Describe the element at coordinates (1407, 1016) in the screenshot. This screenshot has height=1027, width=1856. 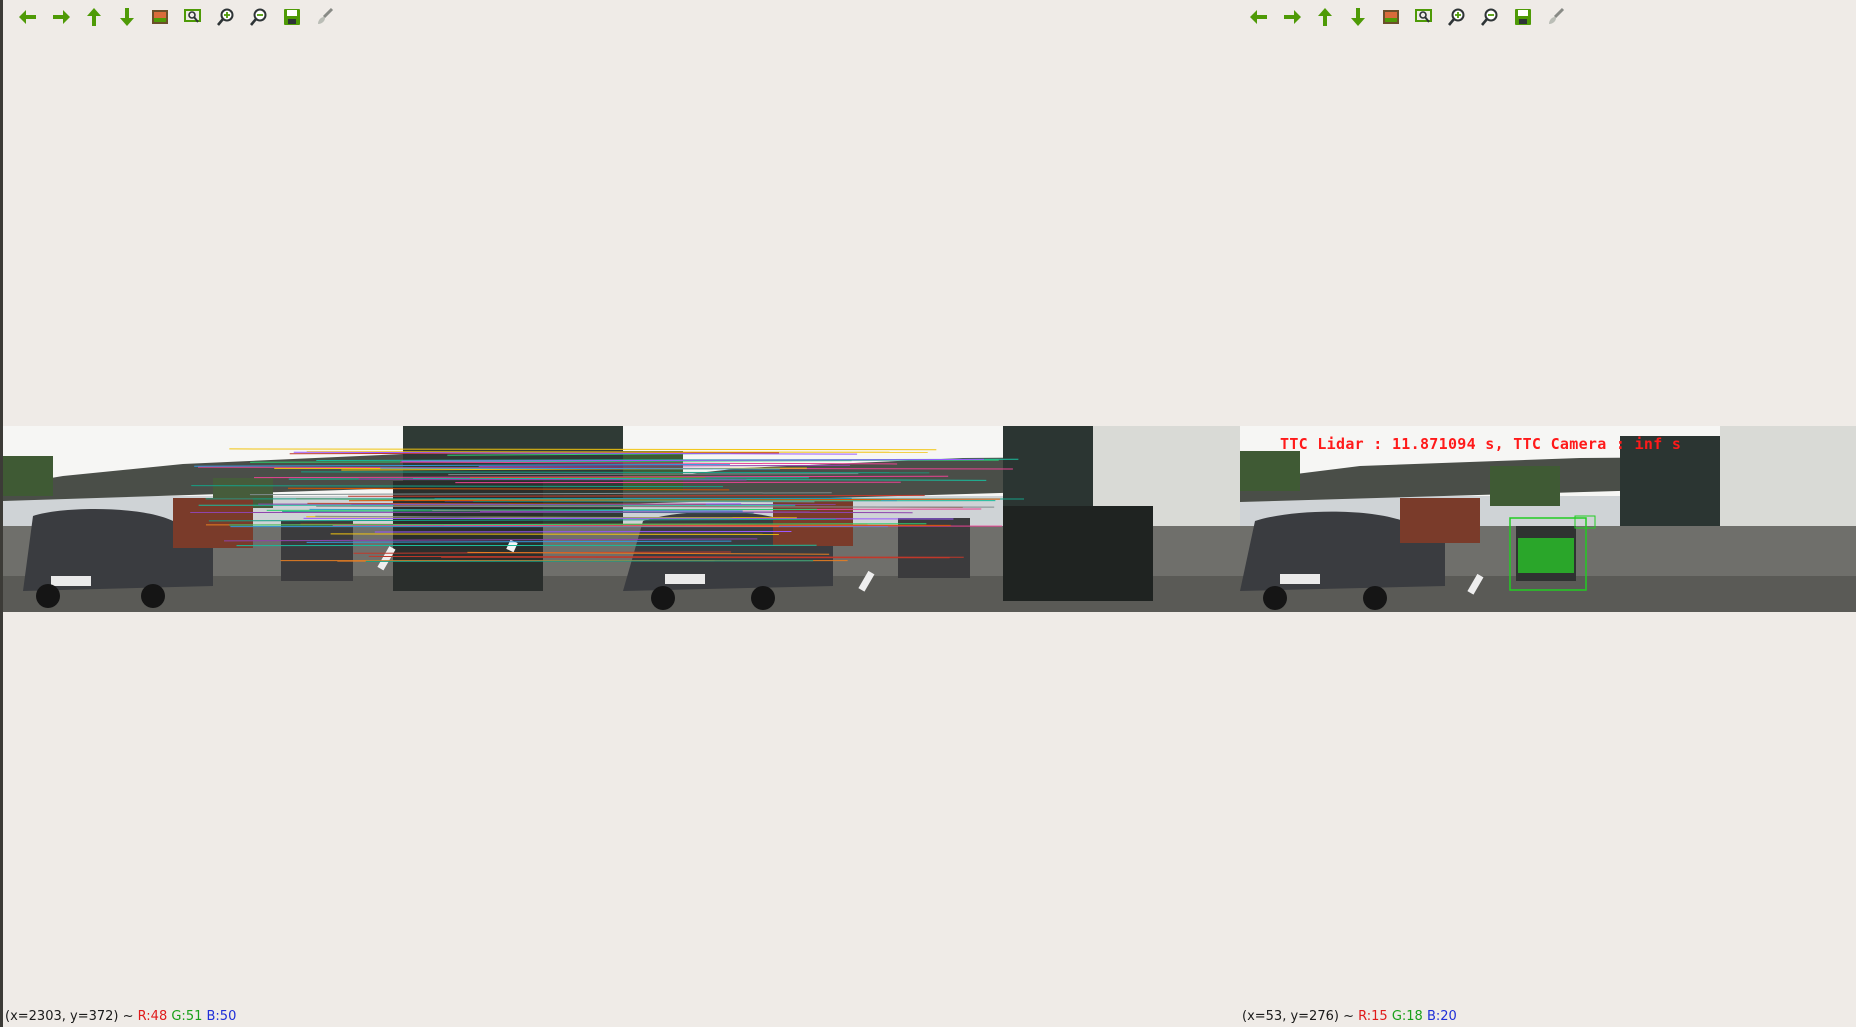
I see `status-green: G:18` at that location.